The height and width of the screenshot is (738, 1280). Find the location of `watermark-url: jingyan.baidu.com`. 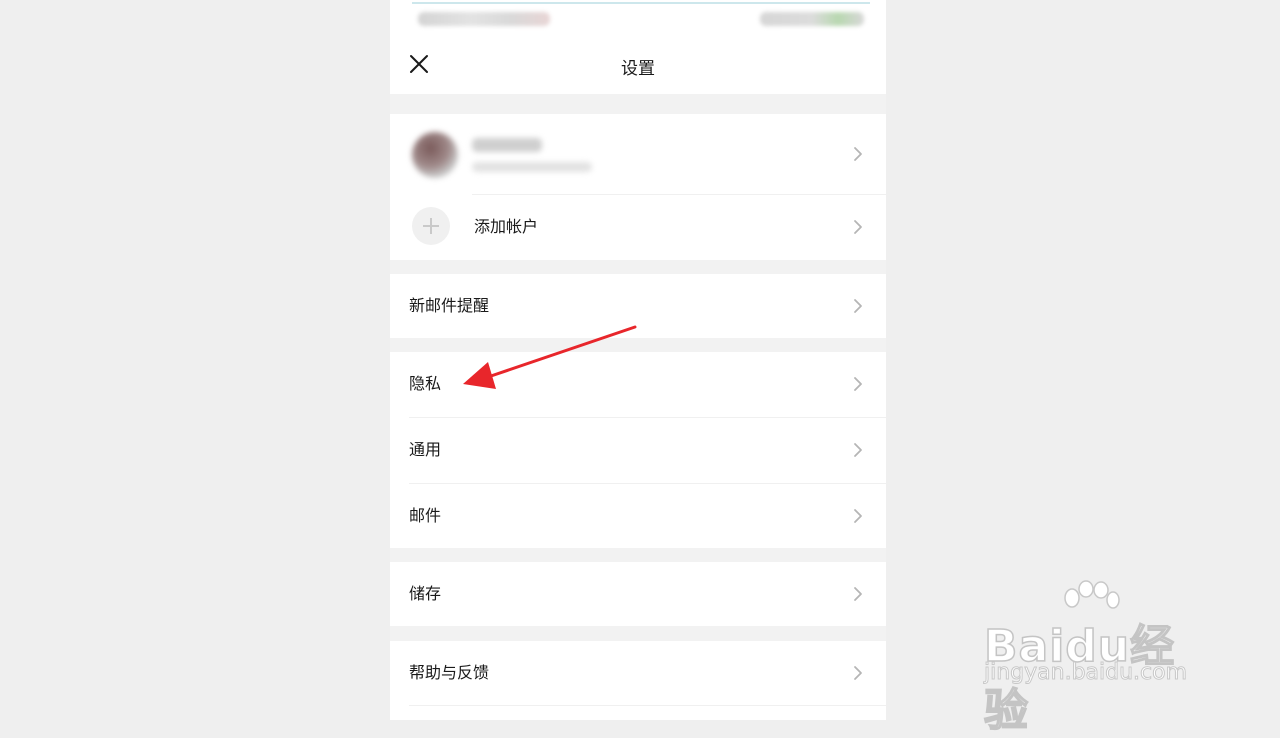

watermark-url: jingyan.baidu.com is located at coordinates (1085, 673).